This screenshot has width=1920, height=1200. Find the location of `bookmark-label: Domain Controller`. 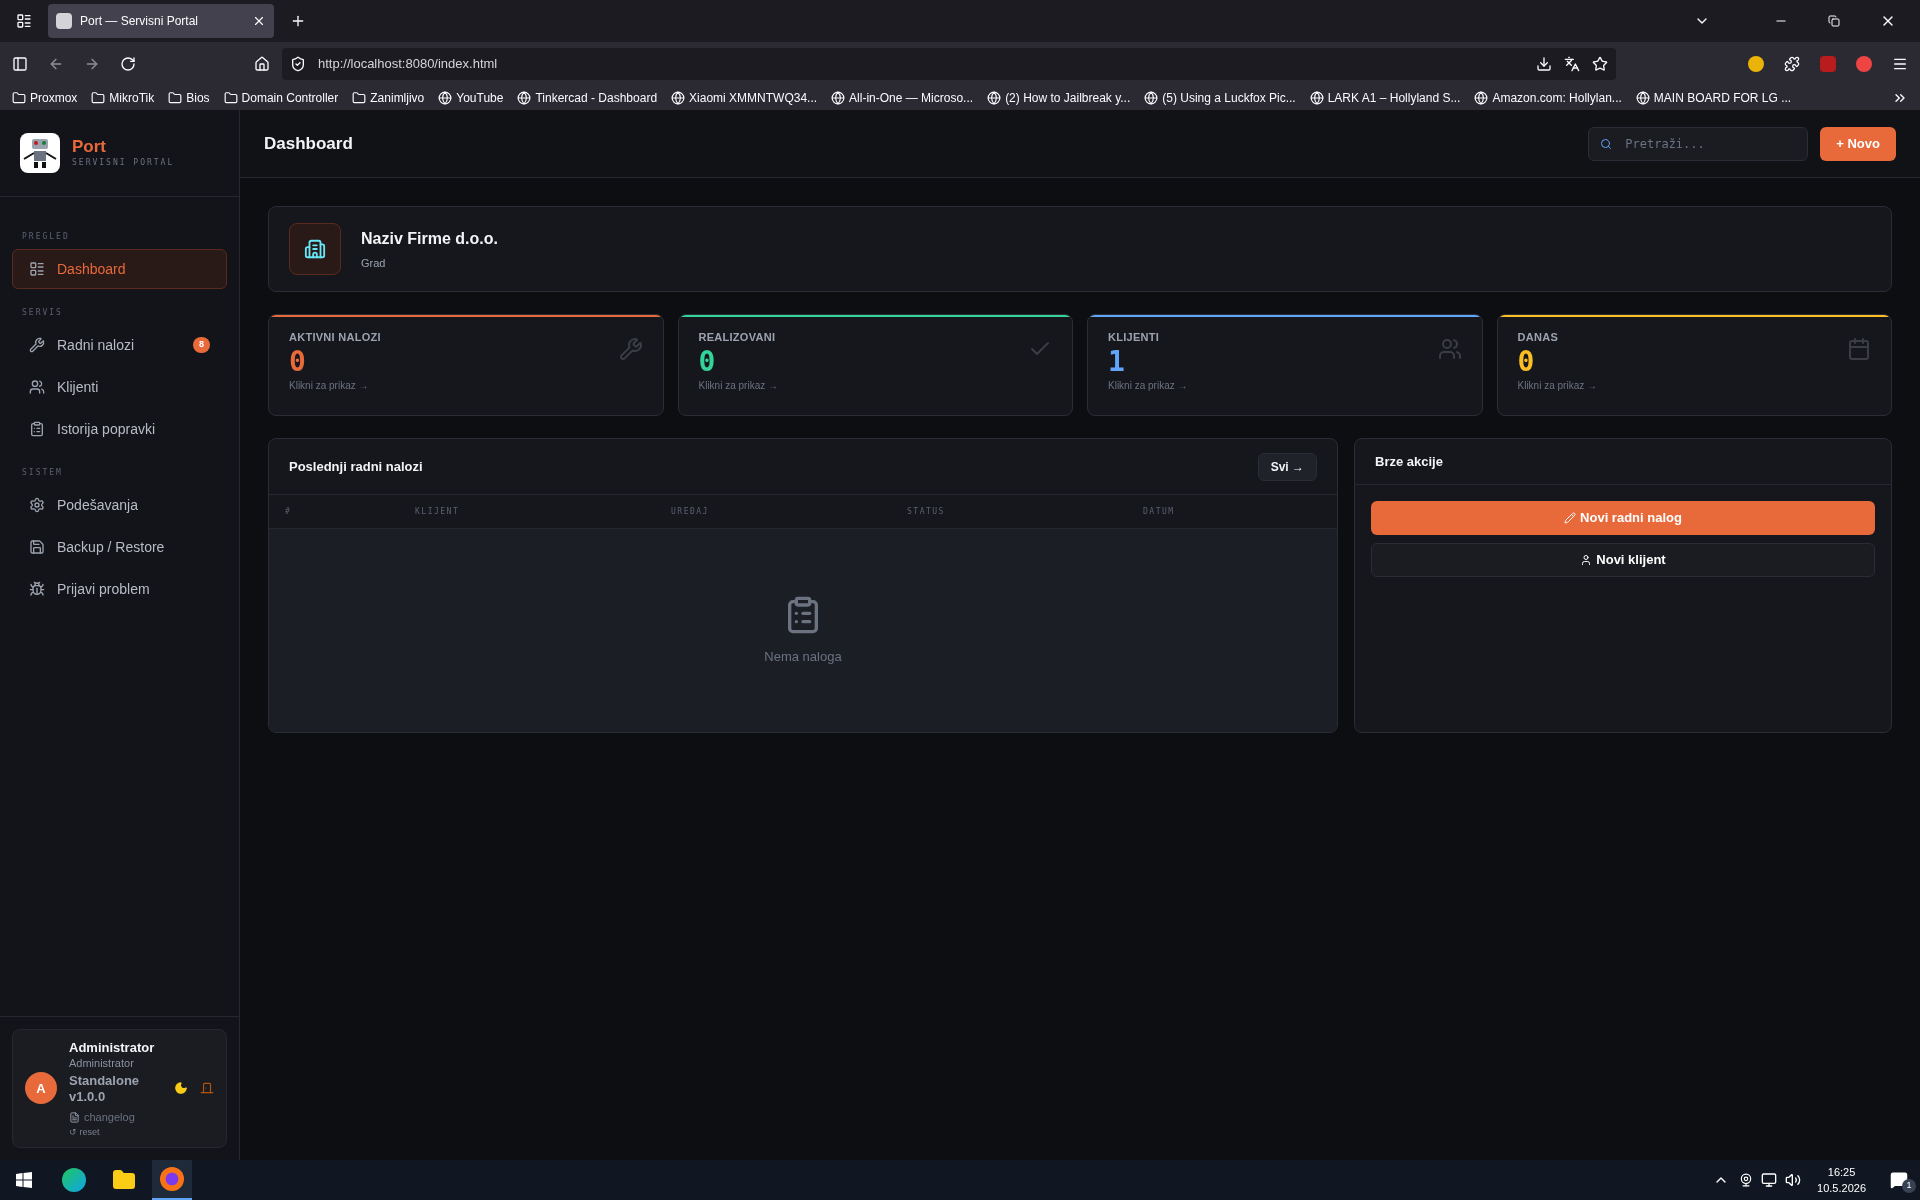

bookmark-label: Domain Controller is located at coordinates (290, 98).